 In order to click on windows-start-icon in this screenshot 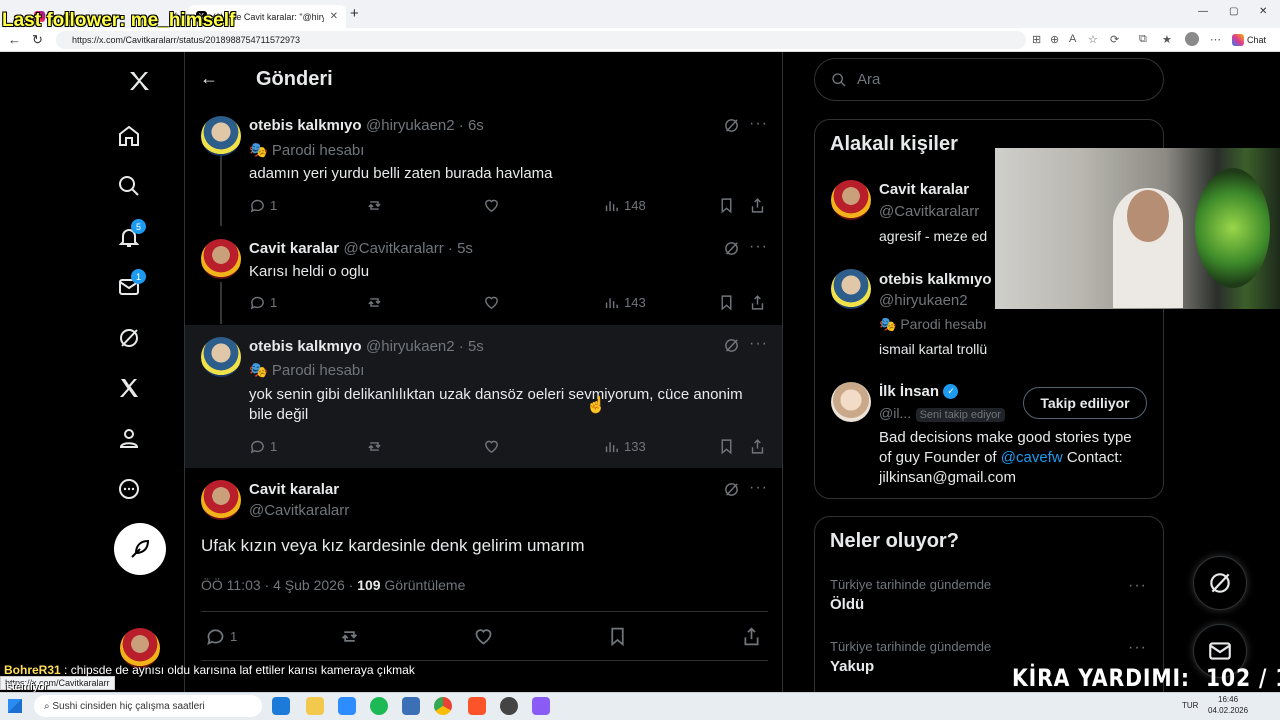, I will do `click(15, 706)`.